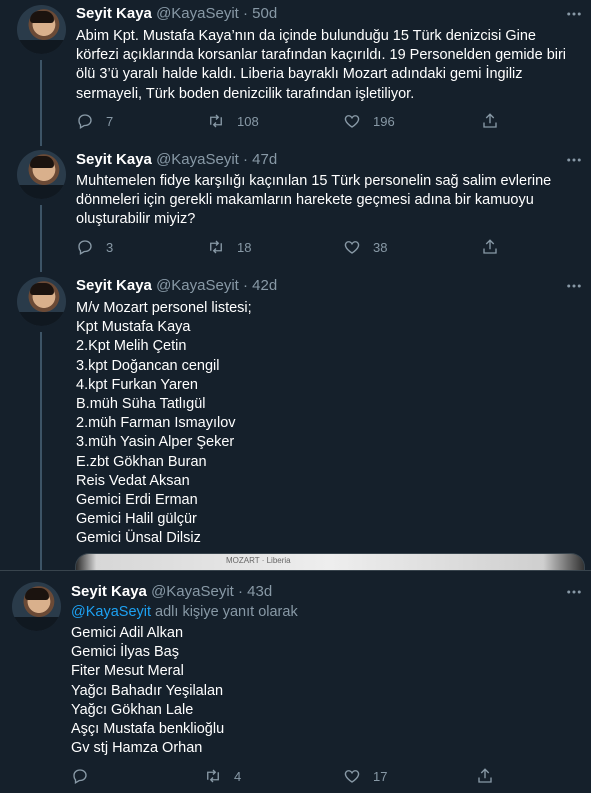 This screenshot has width=591, height=793. I want to click on list-item: Gemici Halil gülçür, so click(136, 519).